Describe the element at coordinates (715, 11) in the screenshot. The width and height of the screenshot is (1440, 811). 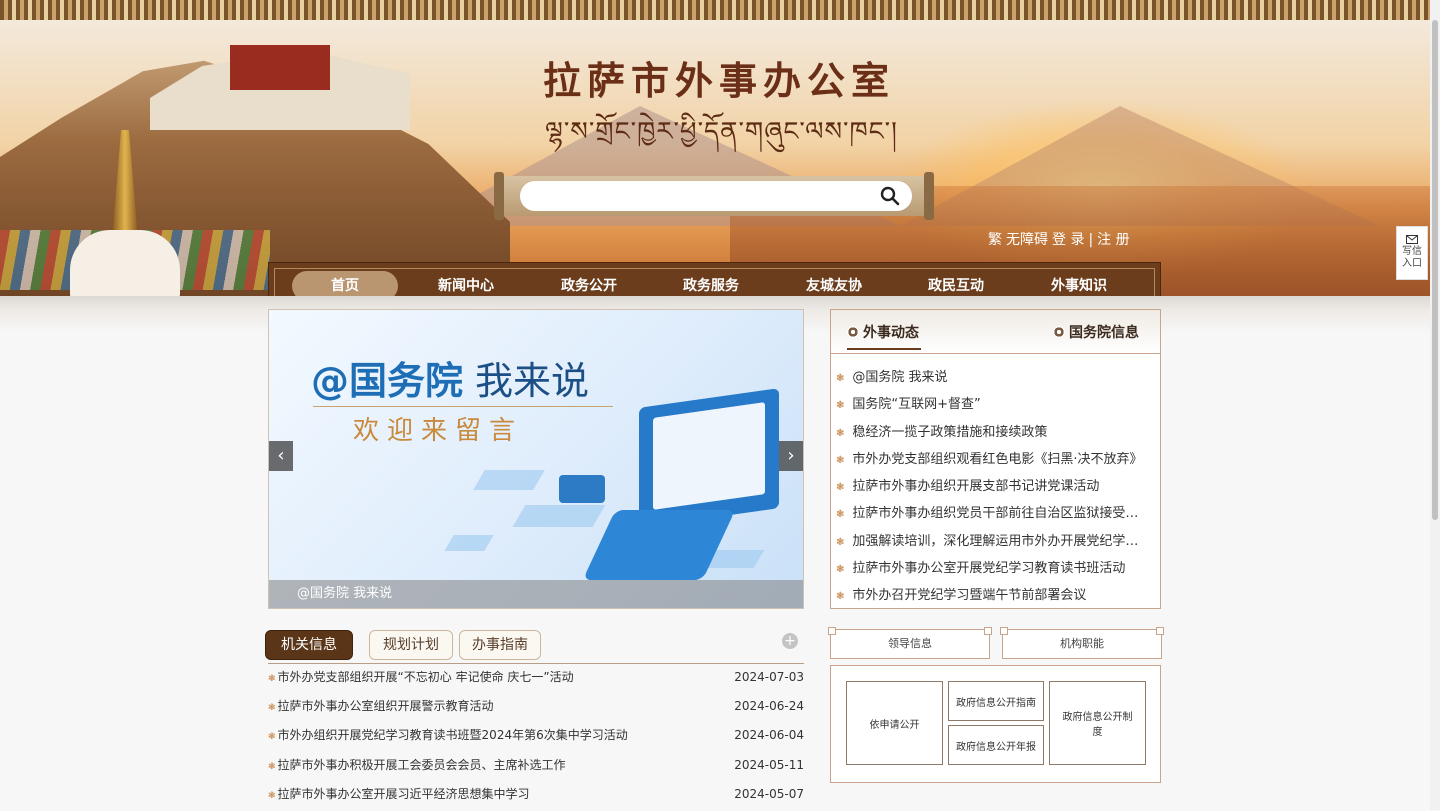
I see `top-decorative-border` at that location.